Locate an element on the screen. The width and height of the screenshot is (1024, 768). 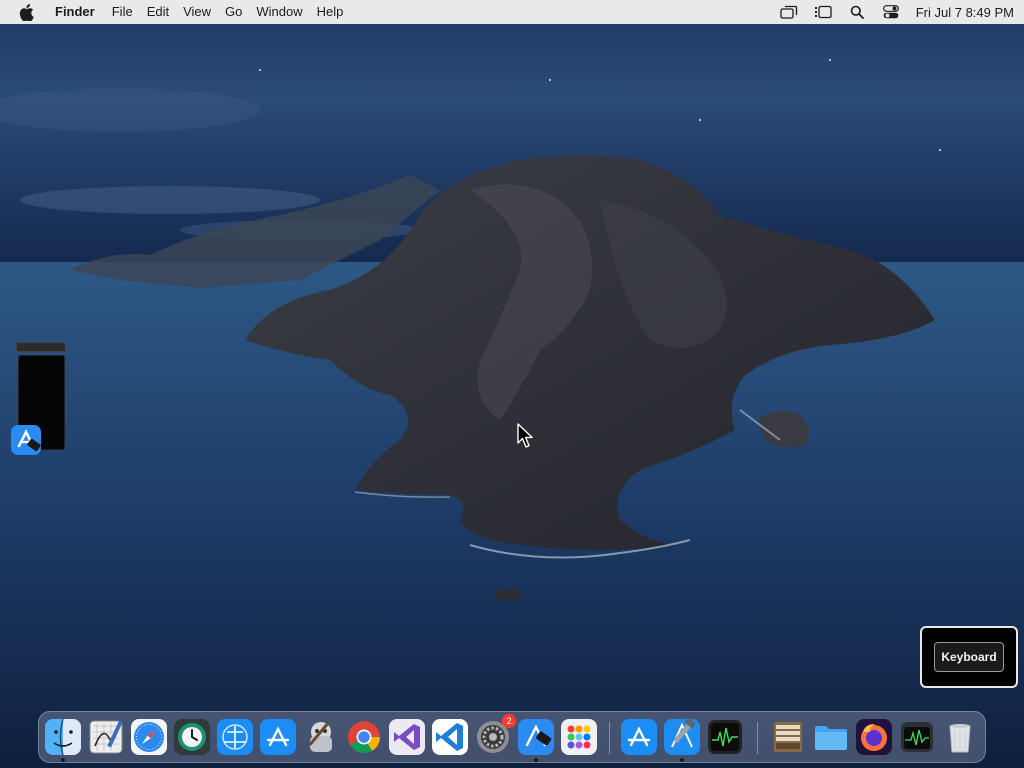
menu-edit: Edit is located at coordinates (158, 12).